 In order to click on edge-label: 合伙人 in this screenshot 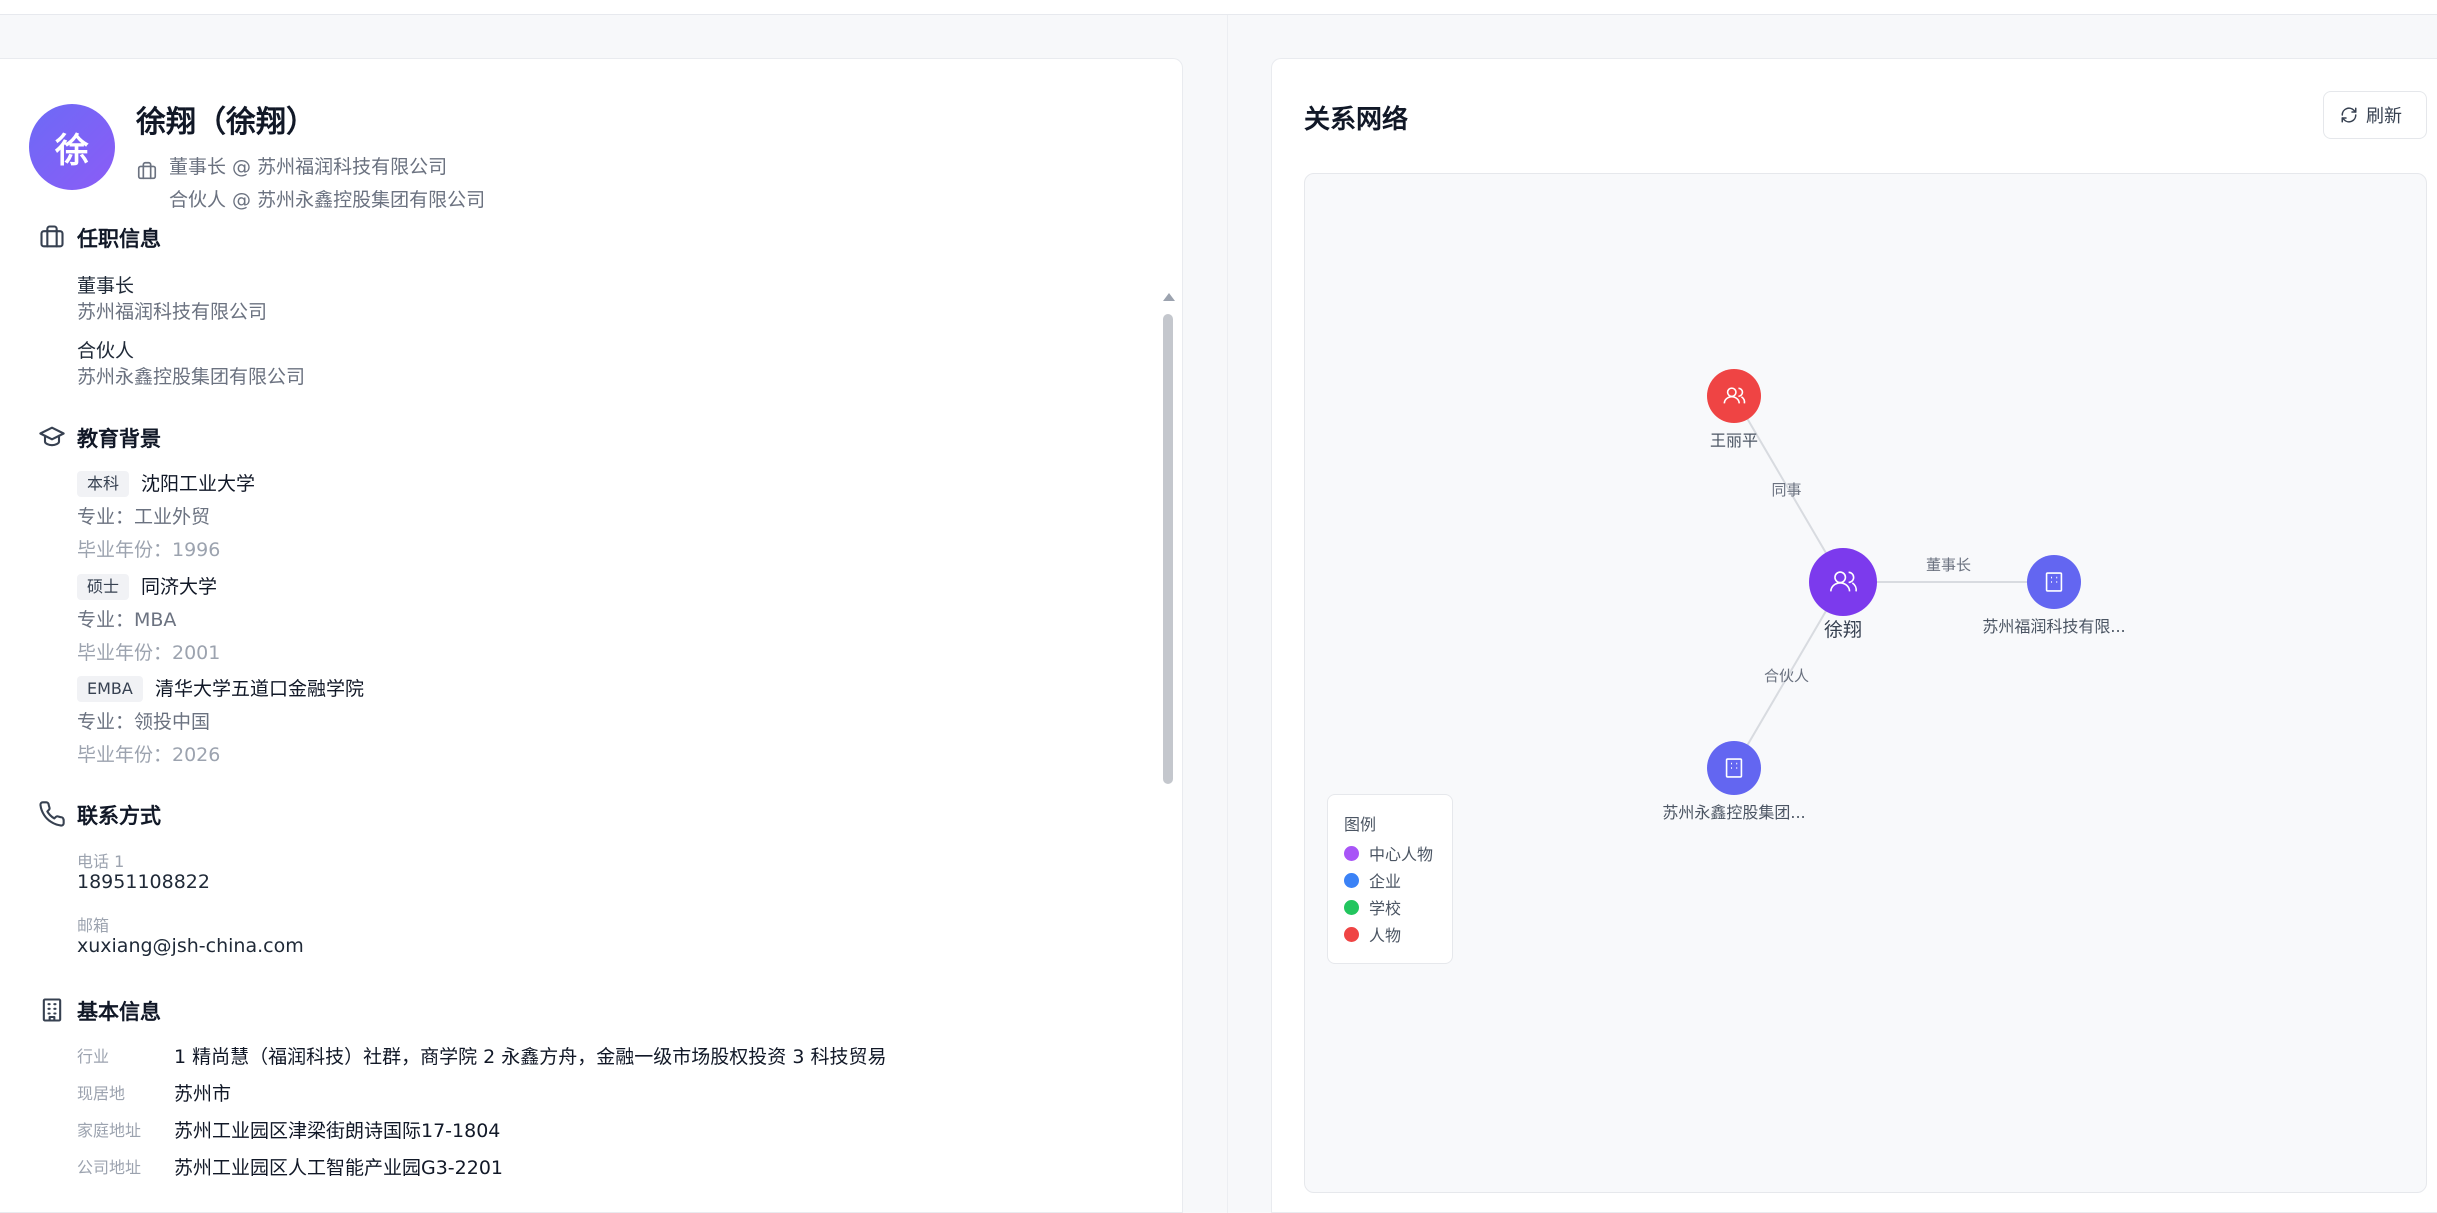, I will do `click(1786, 676)`.